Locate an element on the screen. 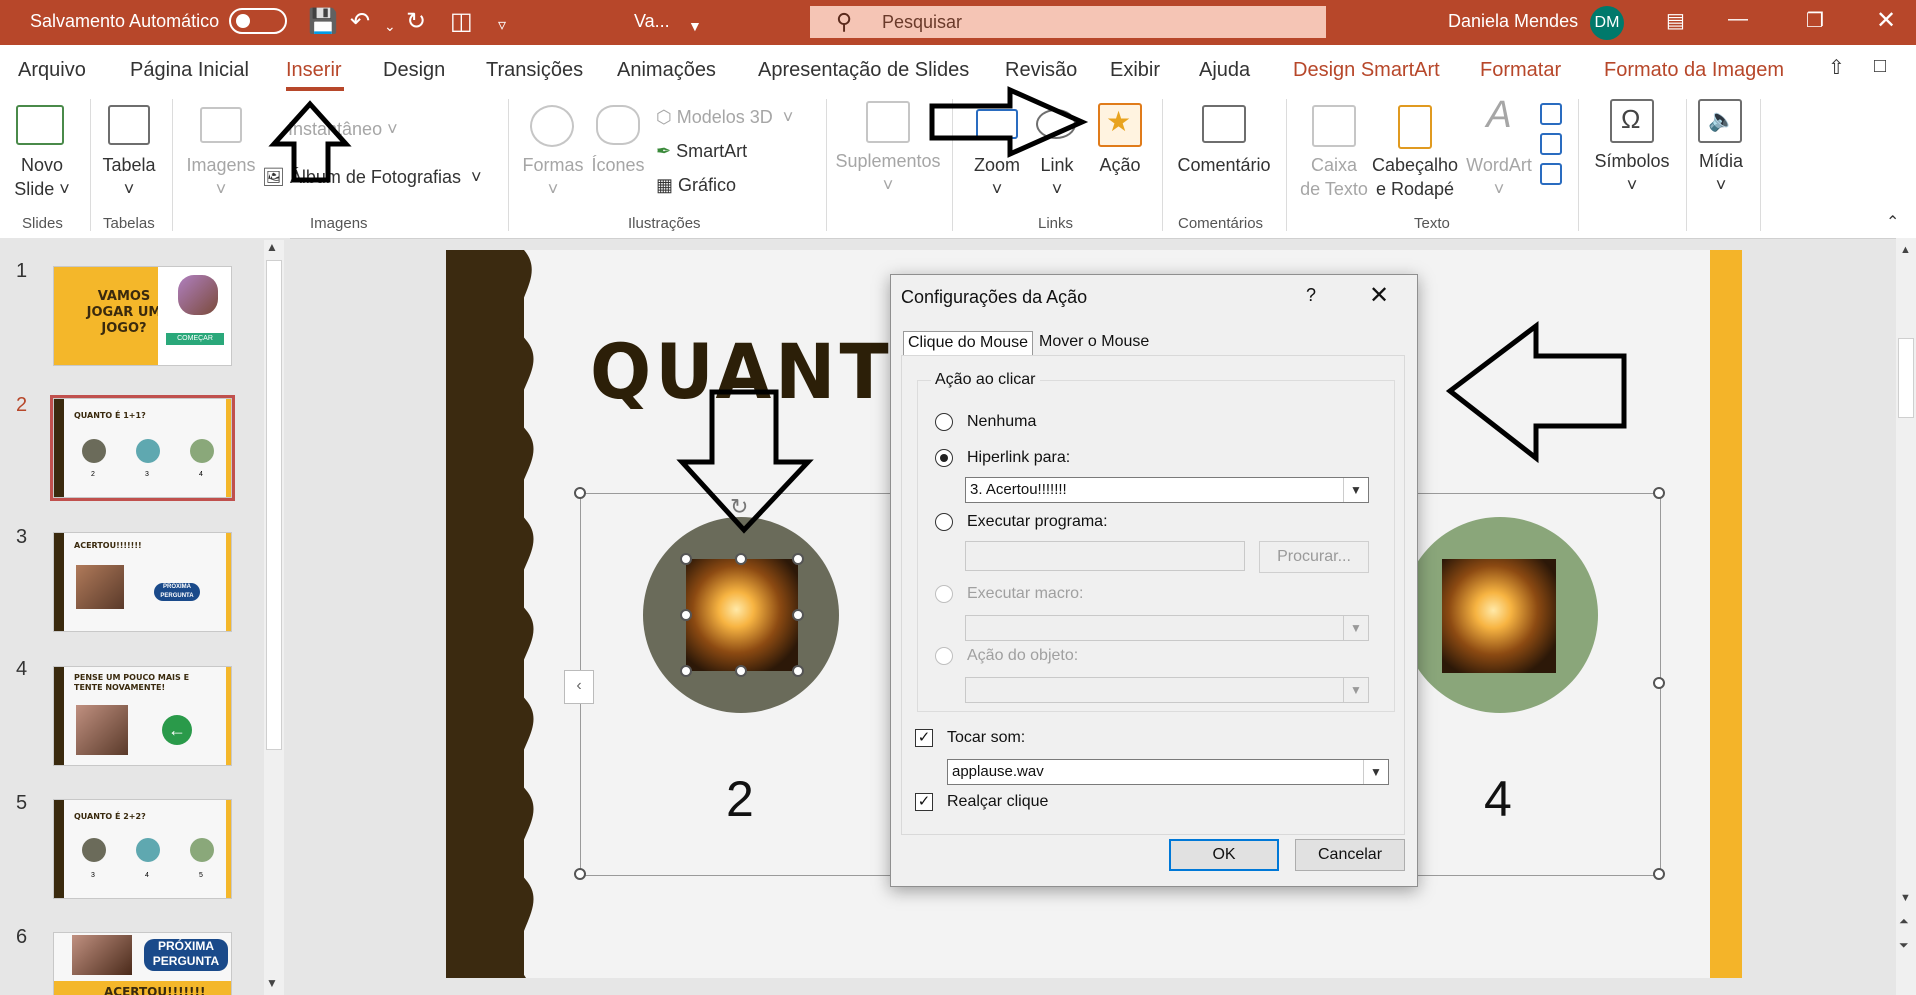  thumb-slide-5: QUANTO É 2+2? 3 4 5 is located at coordinates (142, 849).